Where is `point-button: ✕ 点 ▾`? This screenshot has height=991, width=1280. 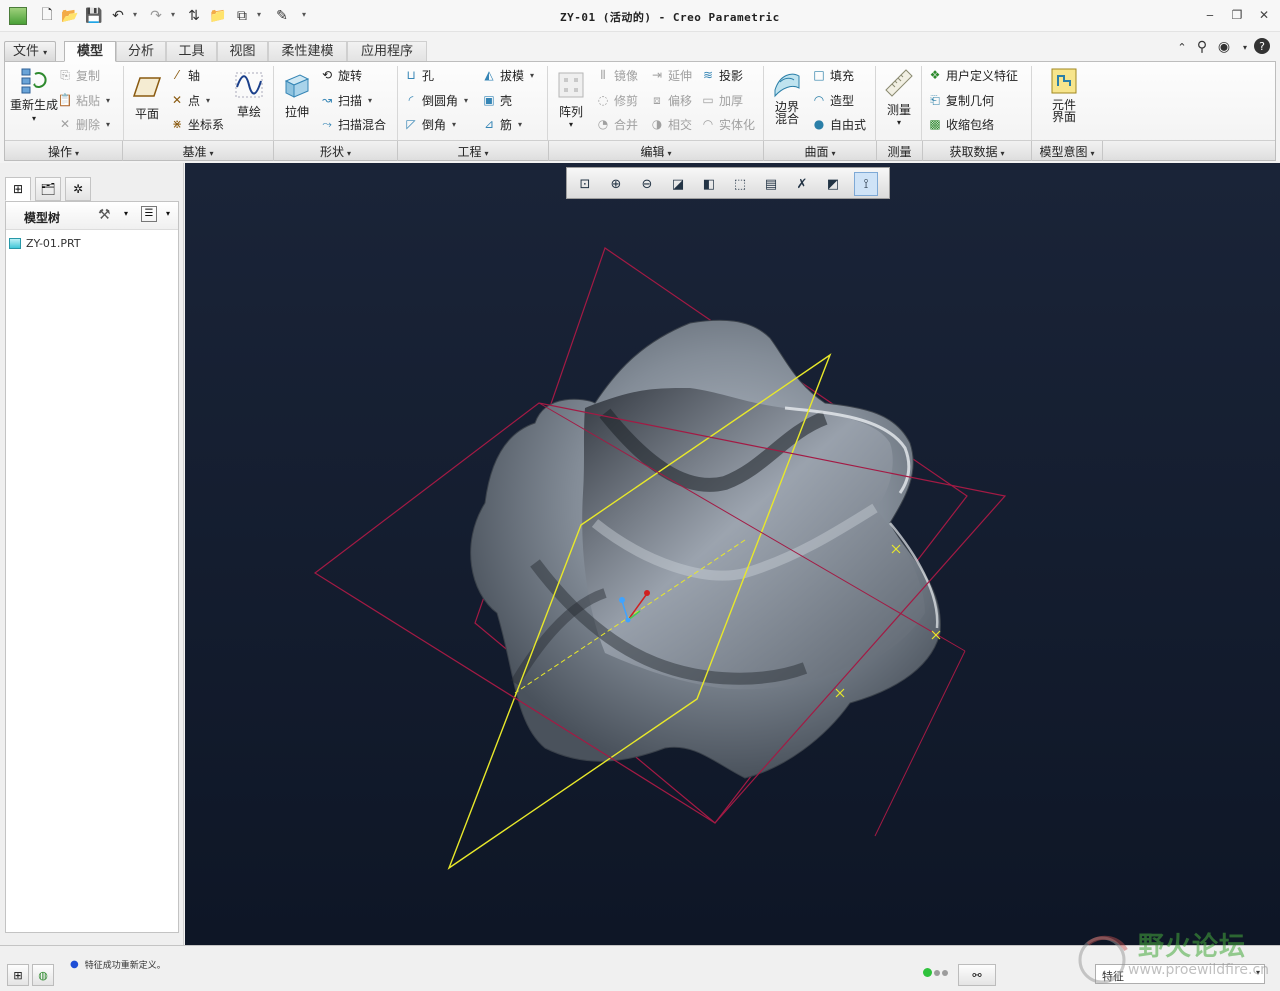 point-button: ✕ 点 ▾ is located at coordinates (189, 100).